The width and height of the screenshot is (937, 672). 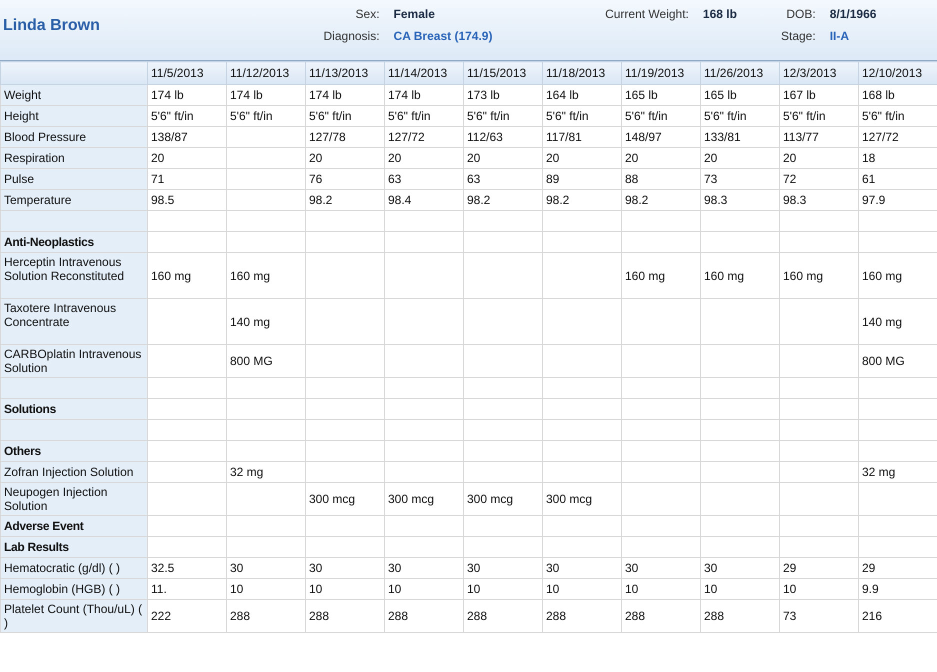 What do you see at coordinates (853, 14) in the screenshot?
I see `field-value: 8/1/1966` at bounding box center [853, 14].